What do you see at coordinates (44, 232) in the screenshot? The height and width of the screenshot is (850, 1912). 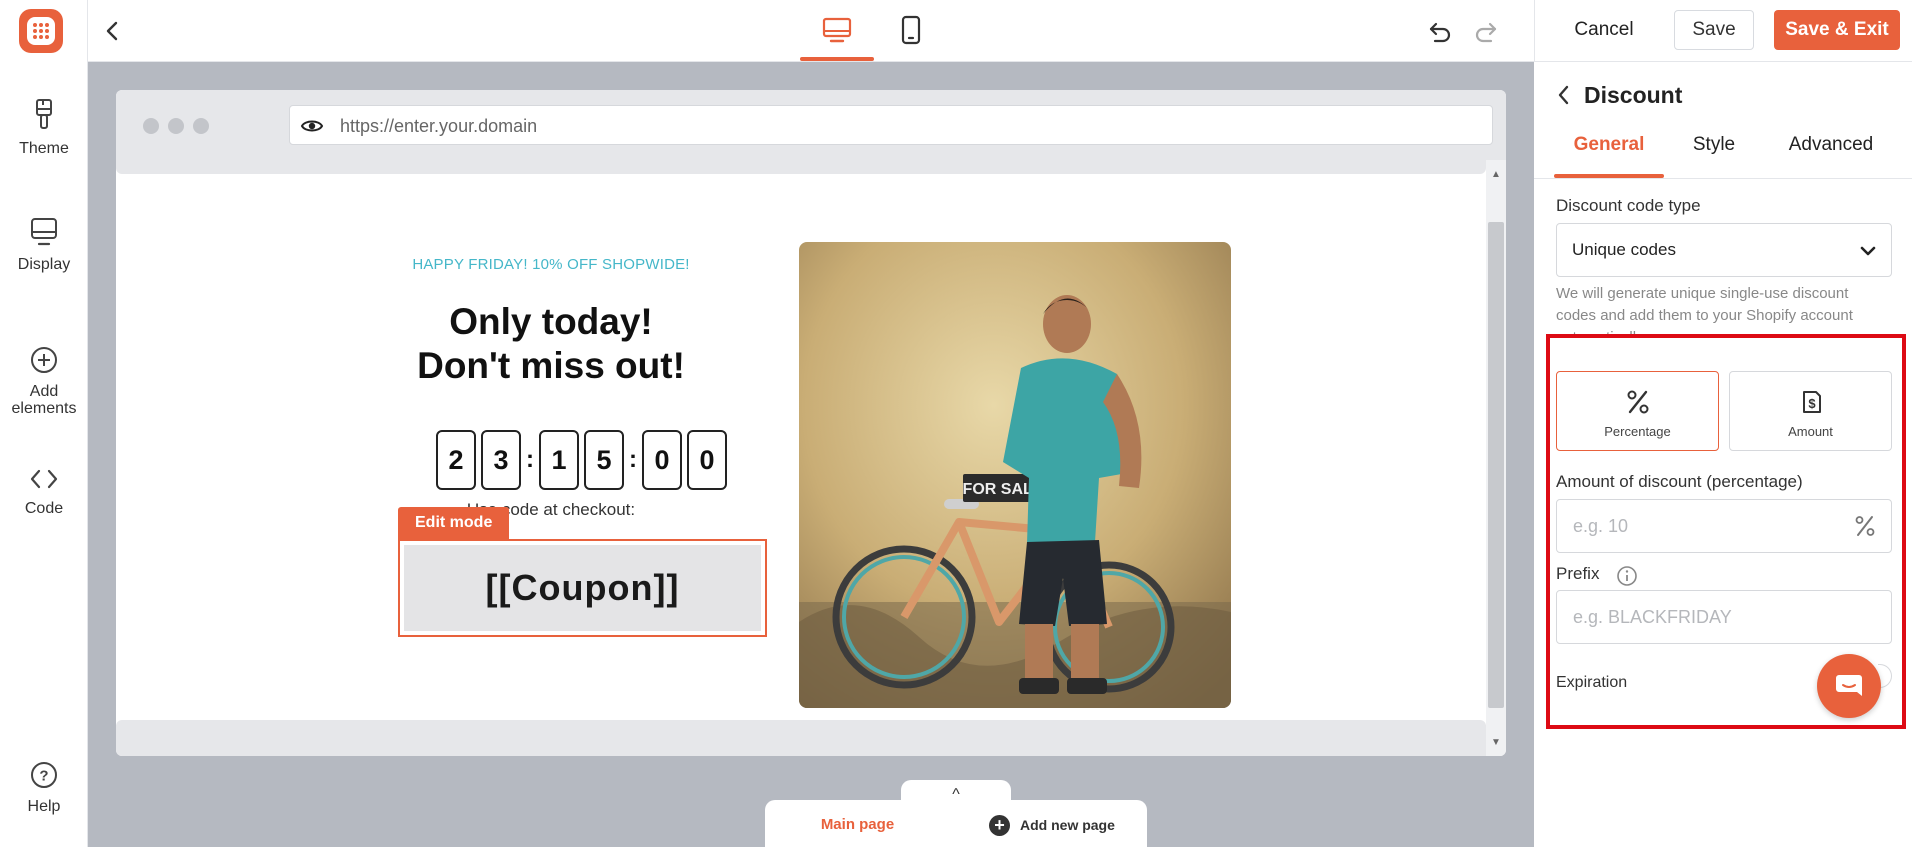 I see `monitor-icon` at bounding box center [44, 232].